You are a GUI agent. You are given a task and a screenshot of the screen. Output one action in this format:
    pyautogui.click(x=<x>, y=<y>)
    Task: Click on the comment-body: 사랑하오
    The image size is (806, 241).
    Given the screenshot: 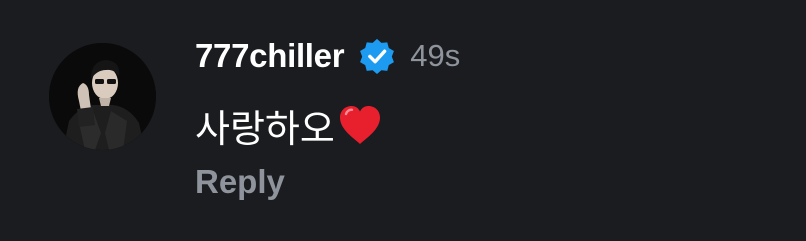 What is the action you would take?
    pyautogui.click(x=289, y=125)
    